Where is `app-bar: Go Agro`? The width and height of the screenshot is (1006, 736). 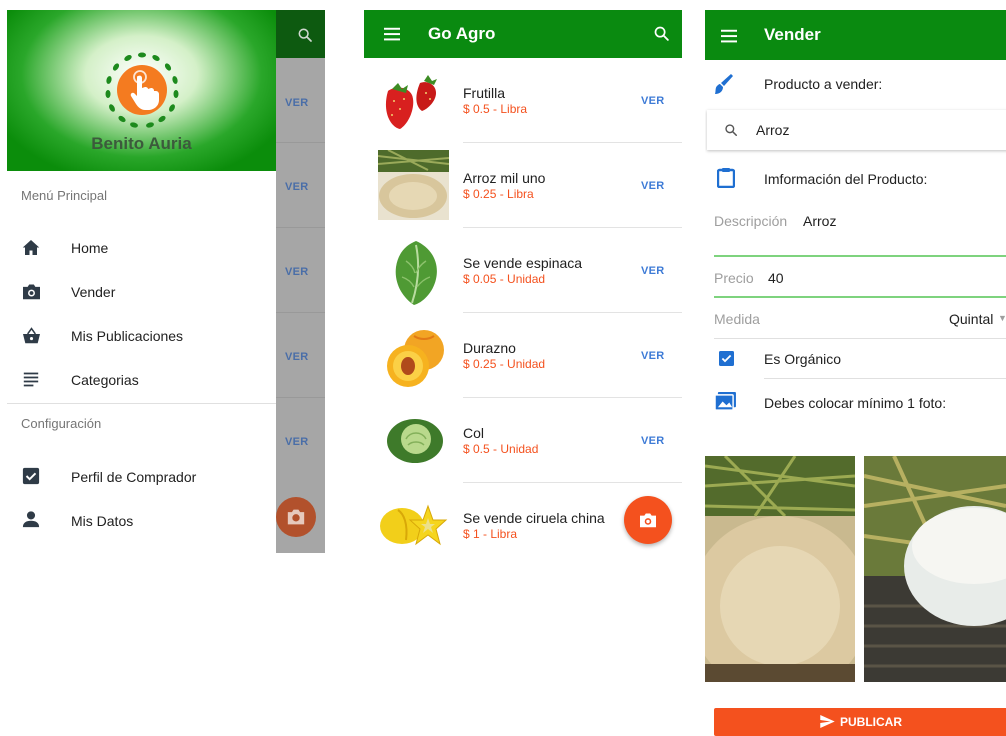 app-bar: Go Agro is located at coordinates (523, 34).